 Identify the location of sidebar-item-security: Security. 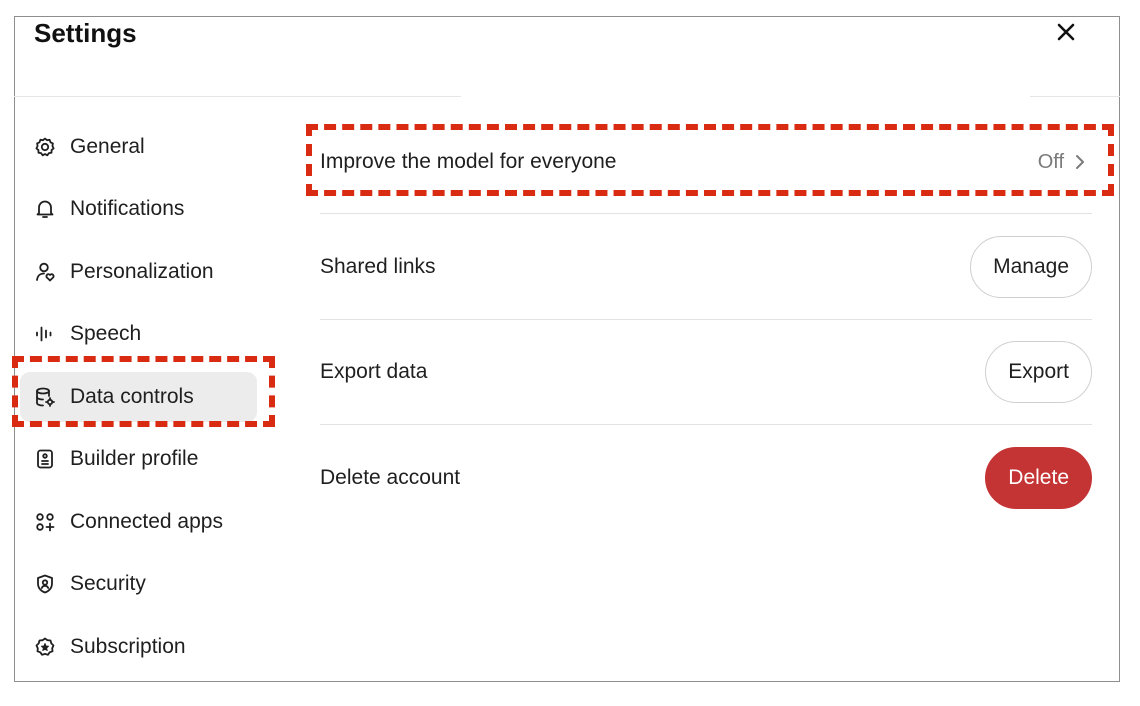
(138, 584).